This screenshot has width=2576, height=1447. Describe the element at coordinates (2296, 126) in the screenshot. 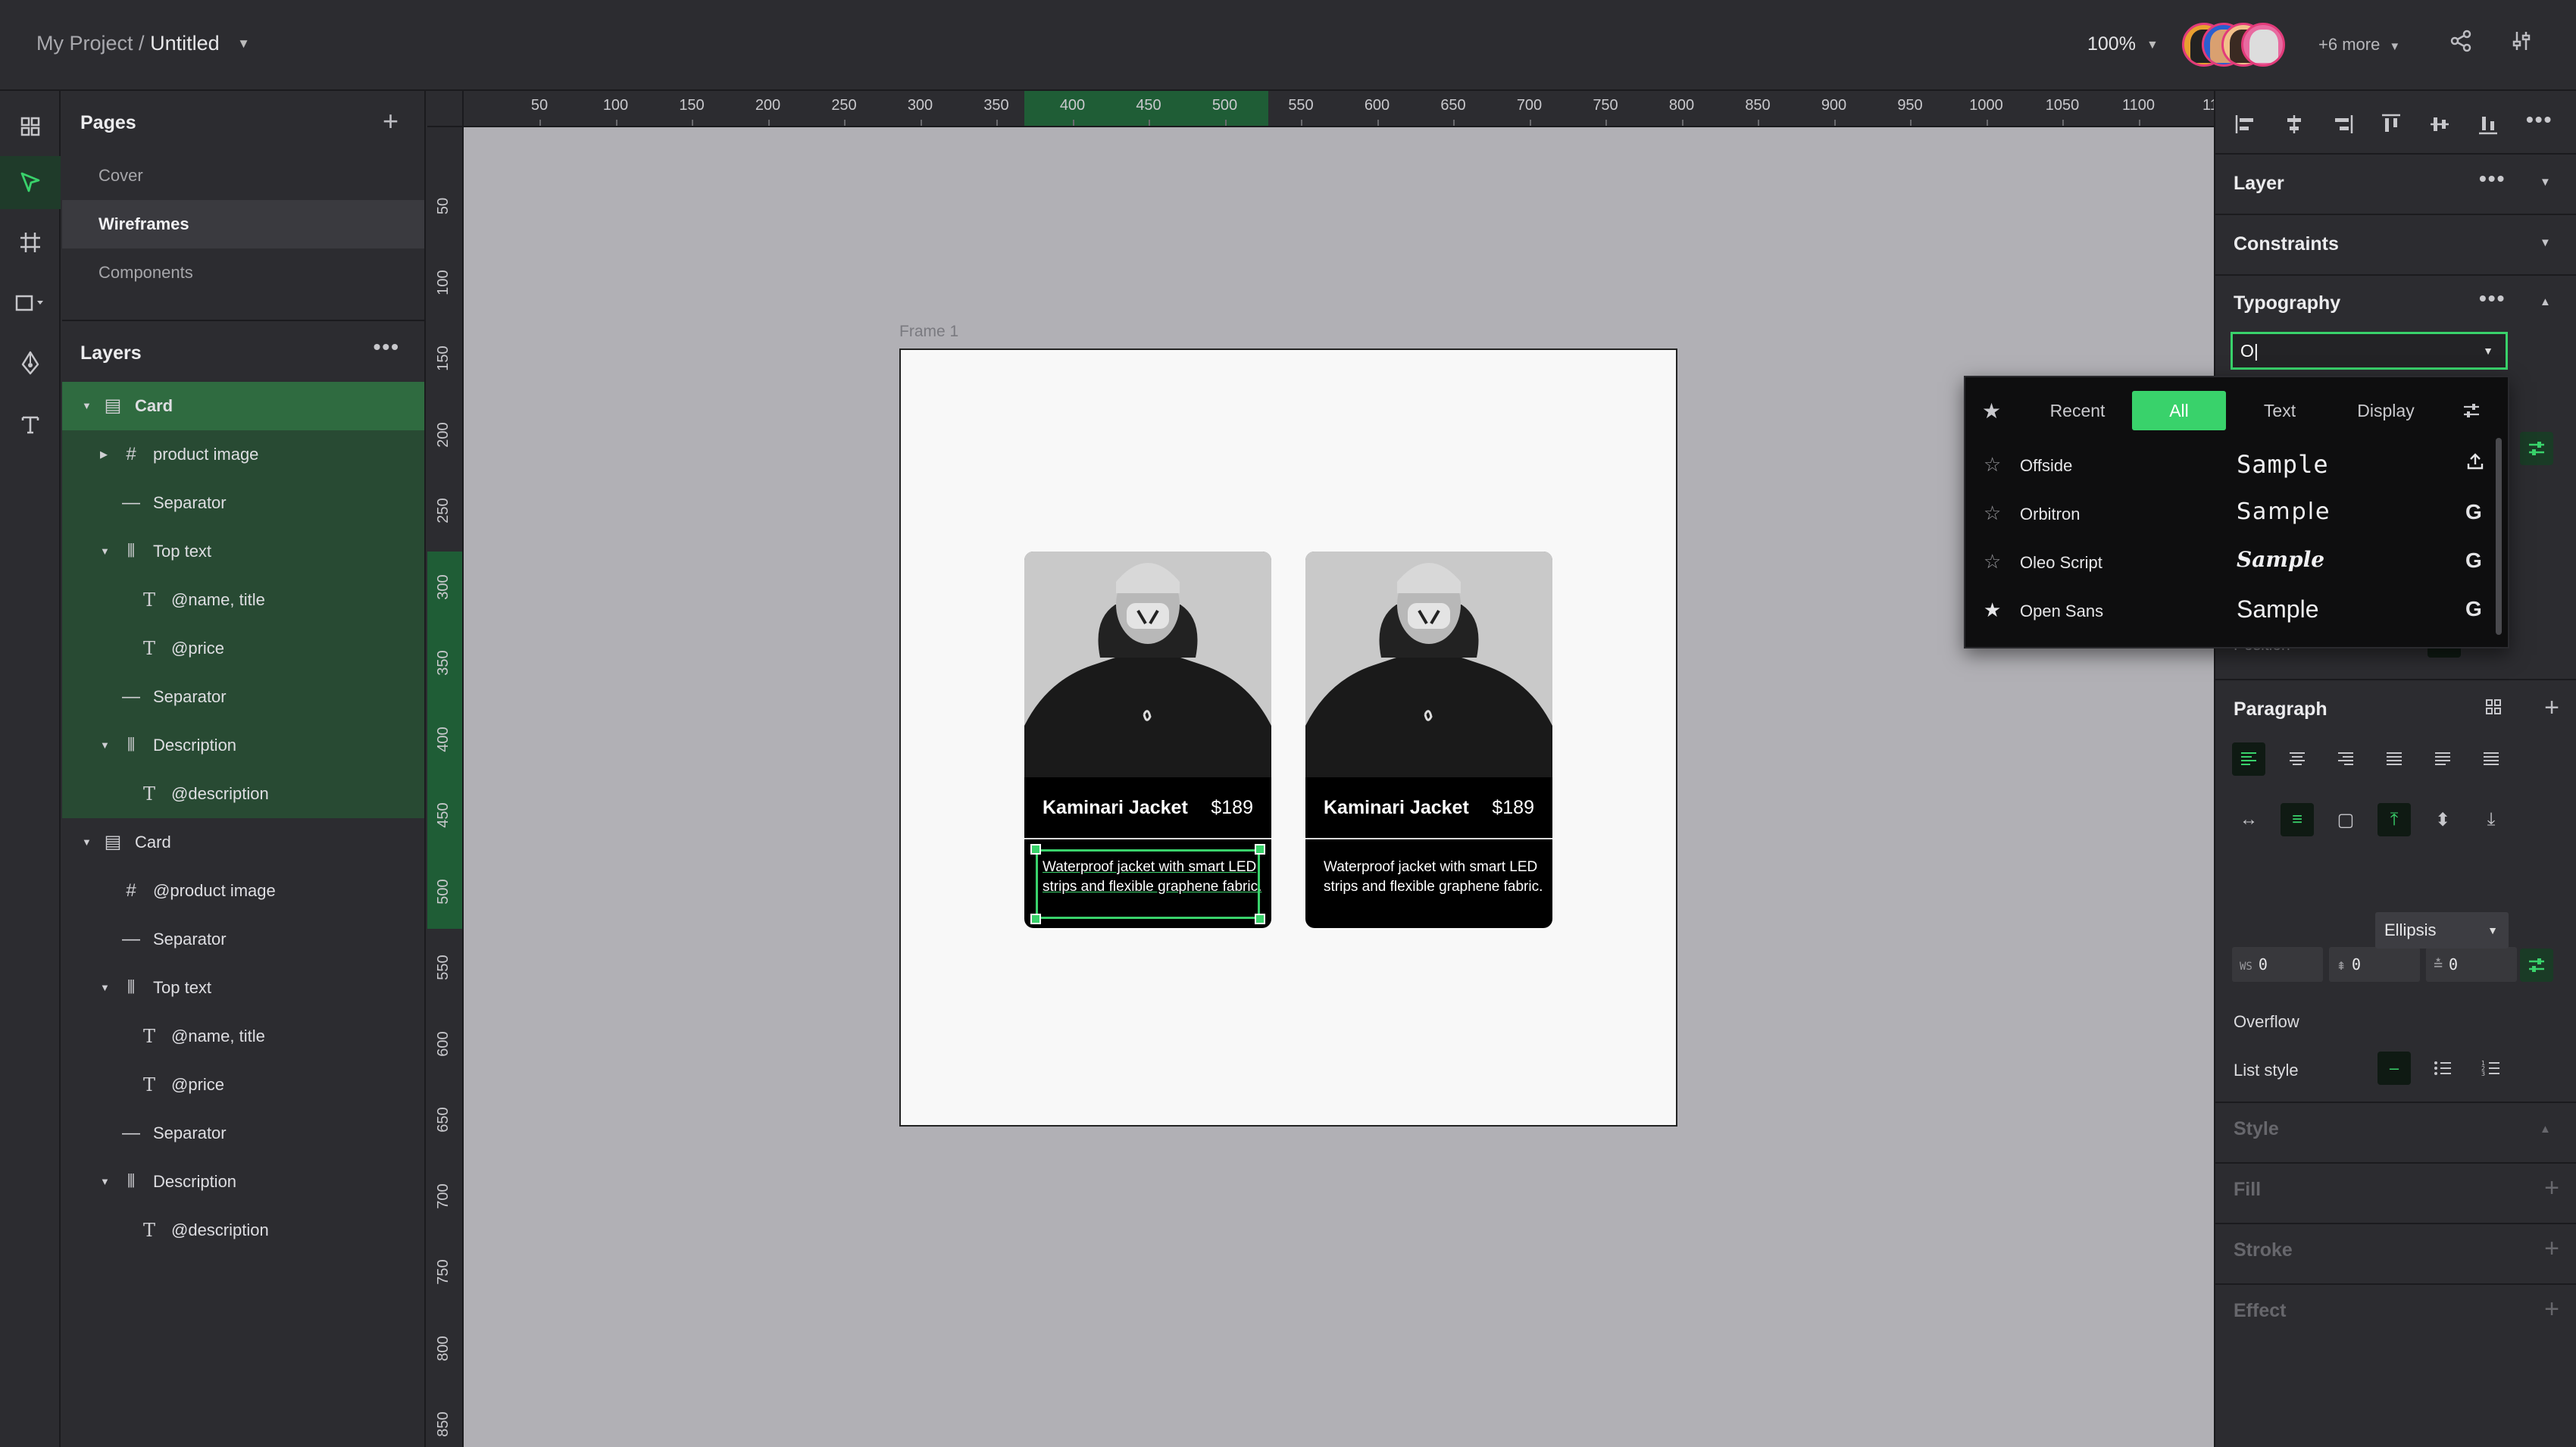

I see `align-center-h-icon` at that location.